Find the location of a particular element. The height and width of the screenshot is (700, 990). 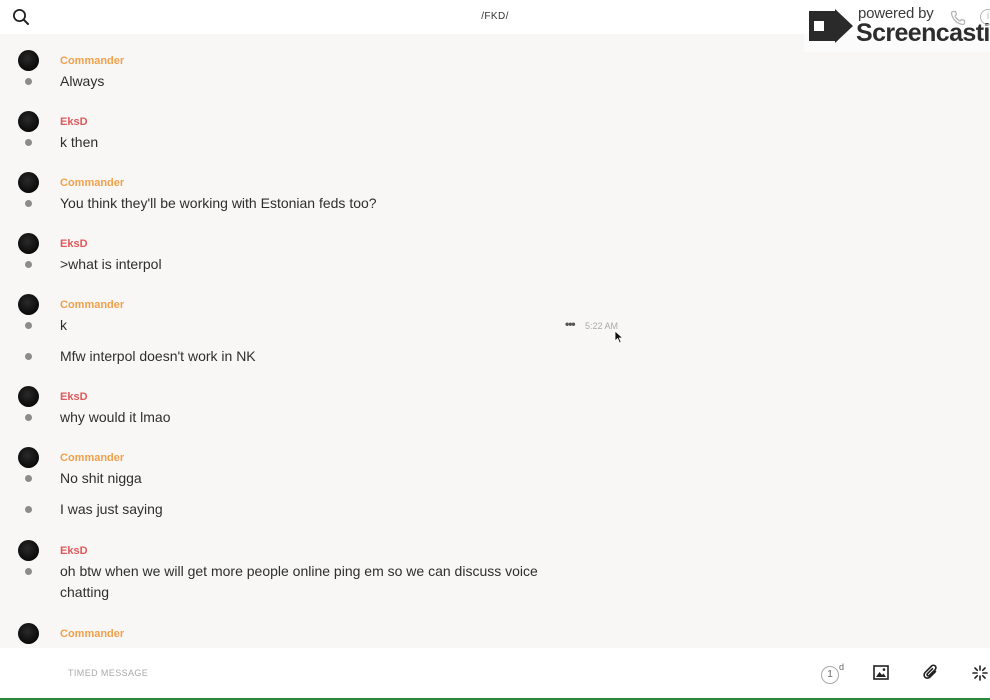

phone-icon is located at coordinates (958, 18).